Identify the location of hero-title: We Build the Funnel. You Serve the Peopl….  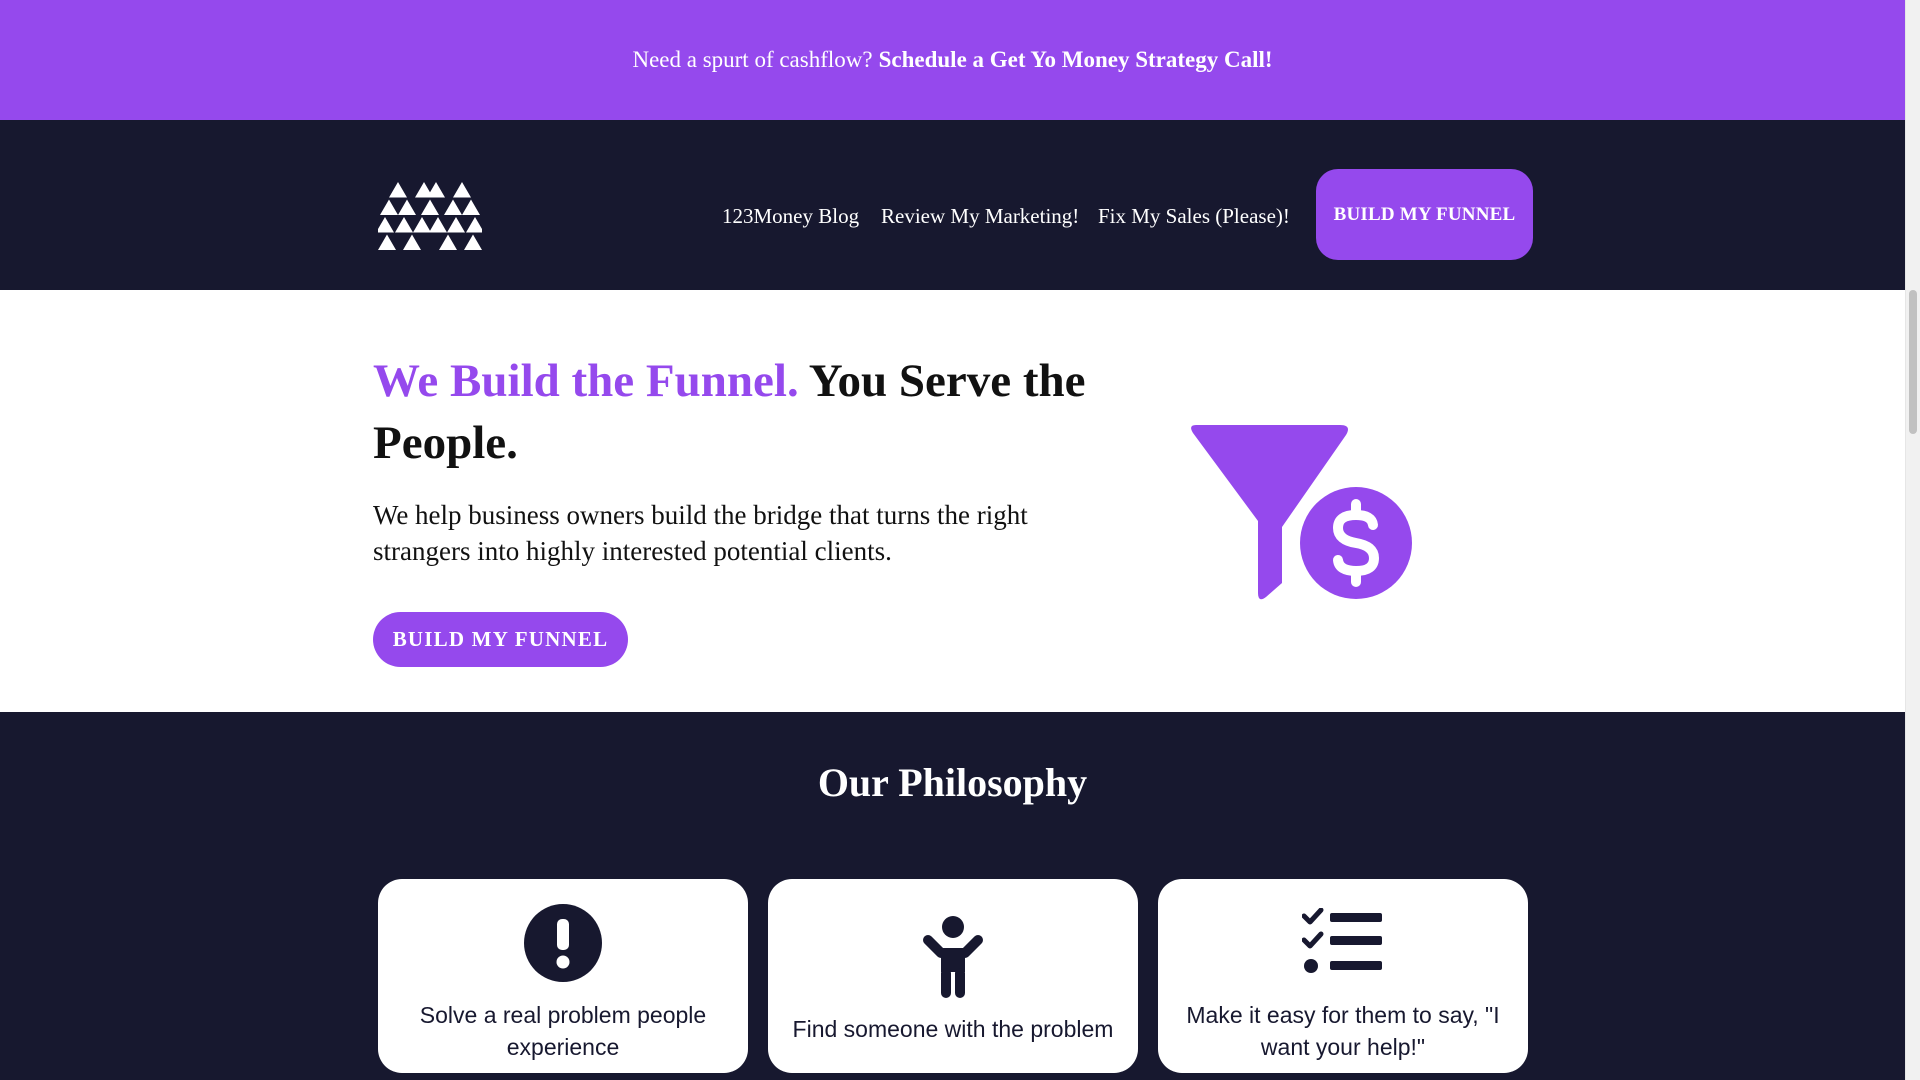
(753, 412).